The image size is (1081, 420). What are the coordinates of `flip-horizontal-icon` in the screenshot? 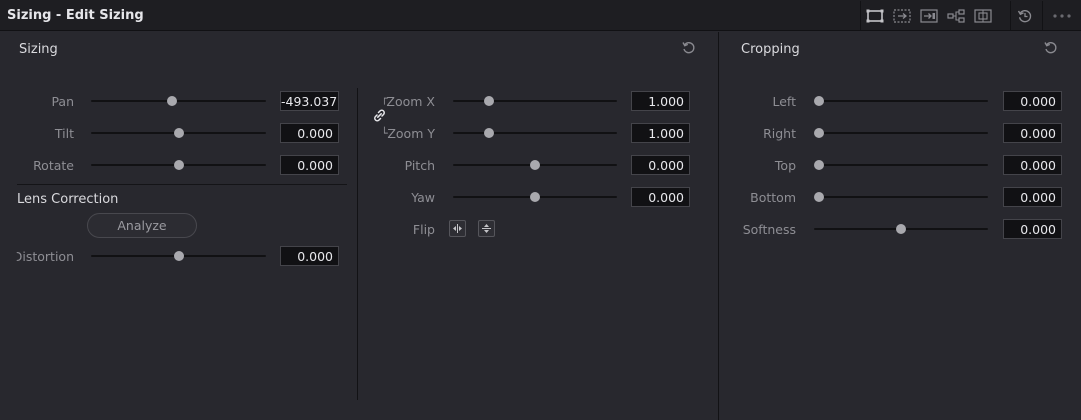 It's located at (457, 228).